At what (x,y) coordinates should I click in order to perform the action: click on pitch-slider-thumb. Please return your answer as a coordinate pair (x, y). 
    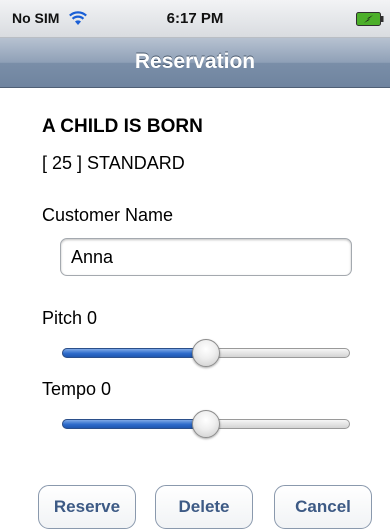
    Looking at the image, I should click on (206, 353).